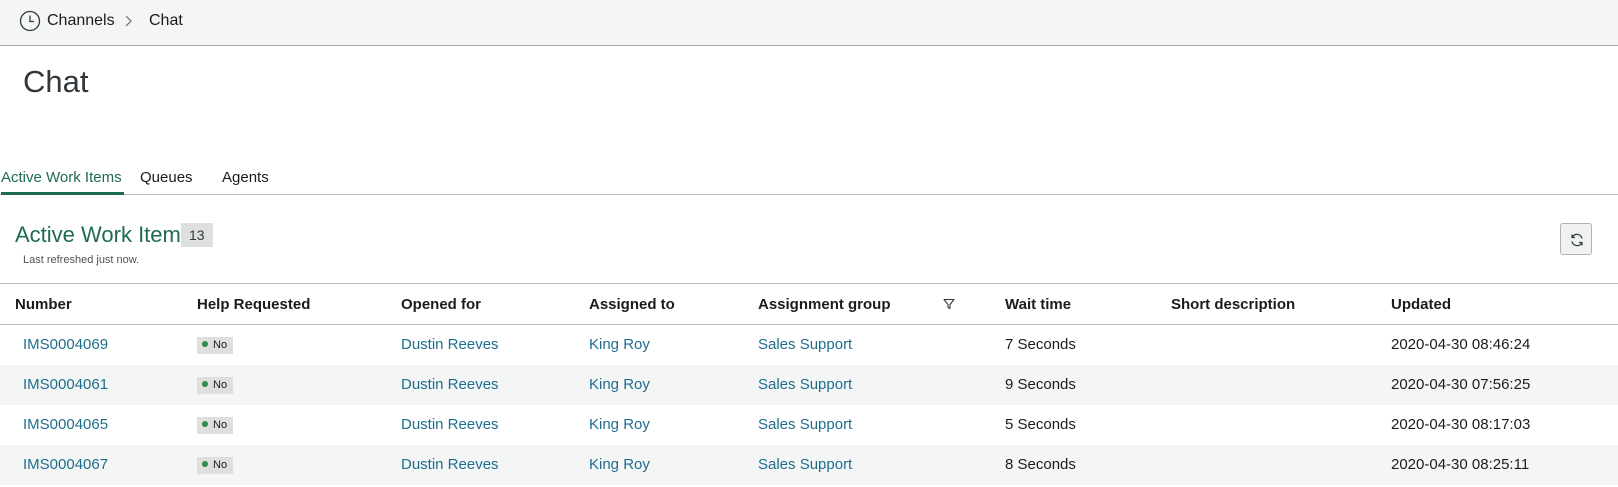  I want to click on tab-agents: Agents, so click(245, 177).